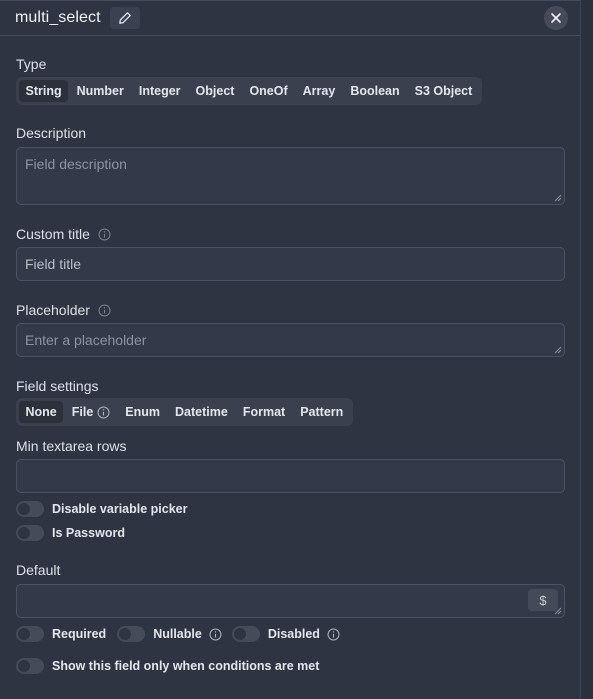  Describe the element at coordinates (57, 386) in the screenshot. I see `field-settings-label: Field settings` at that location.